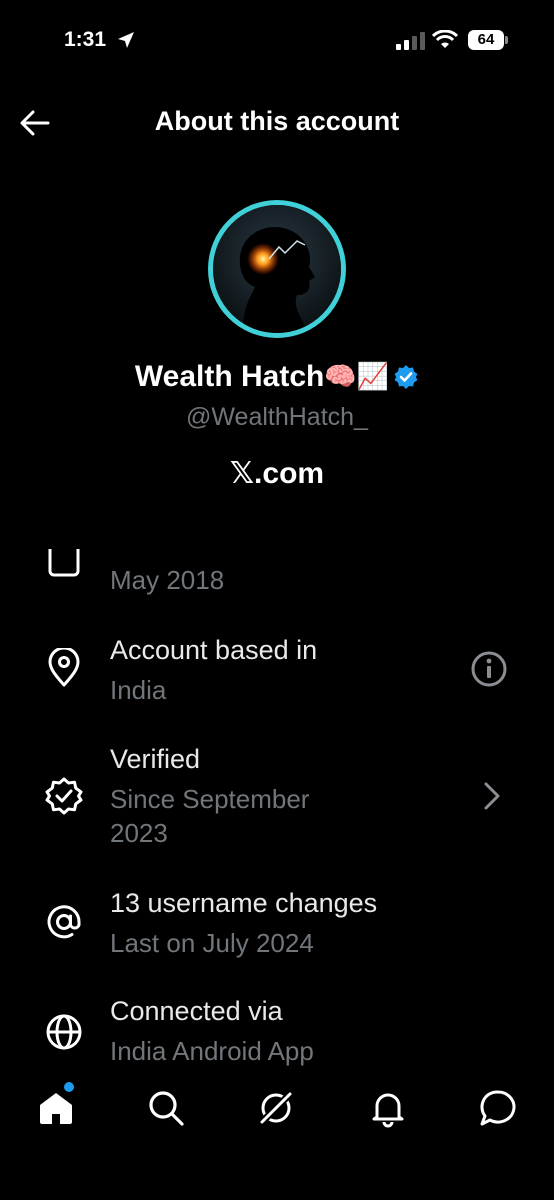 This screenshot has width=554, height=1200. Describe the element at coordinates (64, 1032) in the screenshot. I see `globe-icon` at that location.